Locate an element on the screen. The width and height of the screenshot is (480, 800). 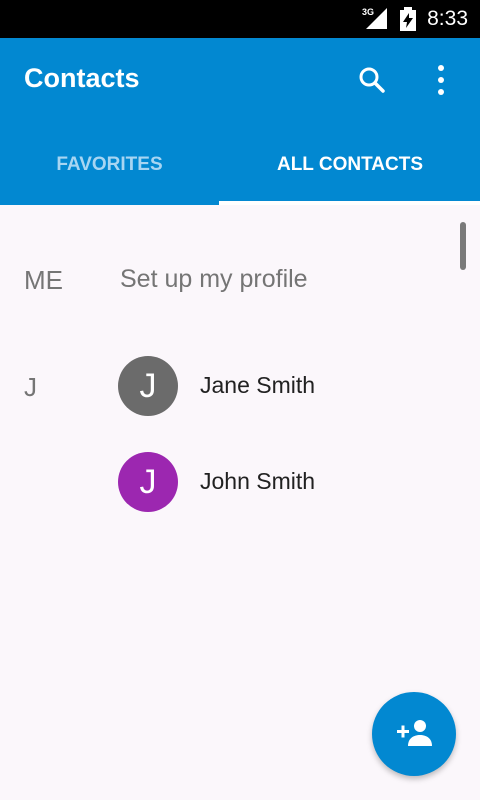
search-icon is located at coordinates (372, 80).